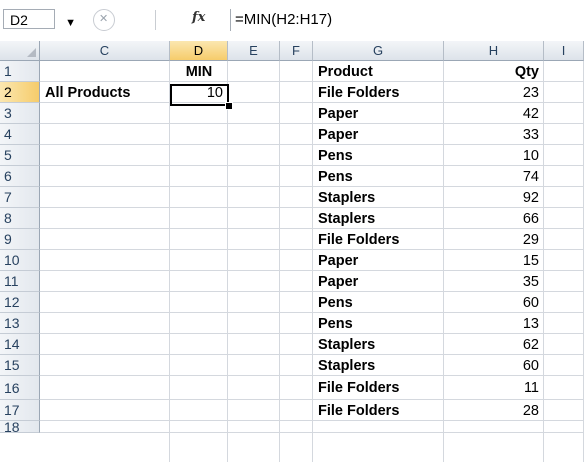 The height and width of the screenshot is (462, 584). Describe the element at coordinates (494, 239) in the screenshot. I see `cell-h9: 29` at that location.